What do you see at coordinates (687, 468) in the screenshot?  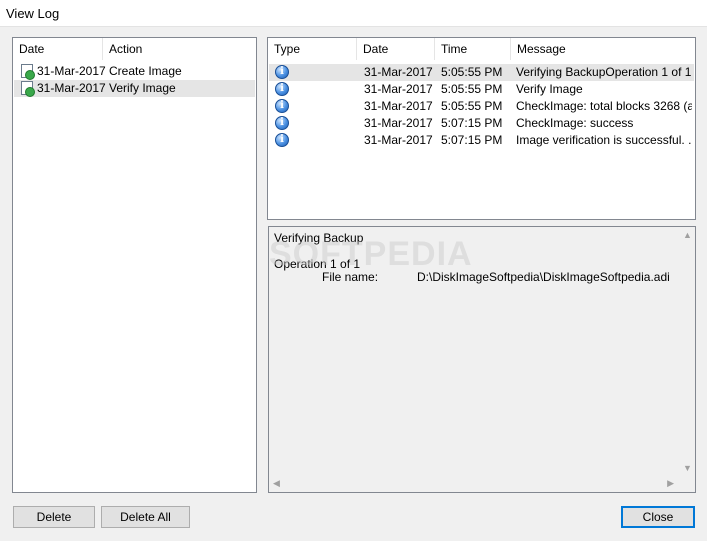 I see `scroll-down-icon: ▼` at bounding box center [687, 468].